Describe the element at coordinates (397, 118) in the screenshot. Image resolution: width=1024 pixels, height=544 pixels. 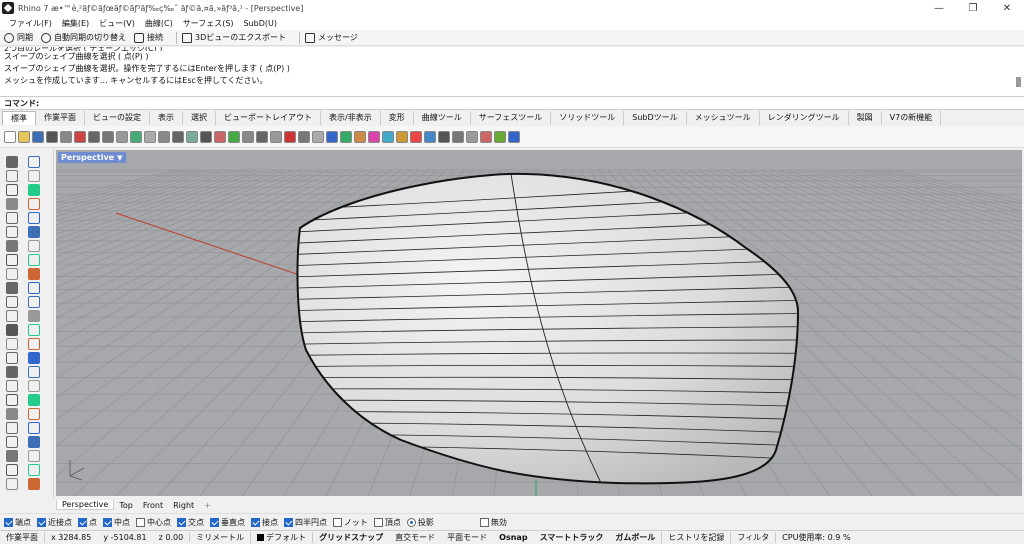
I see `tab-7: 変形` at that location.